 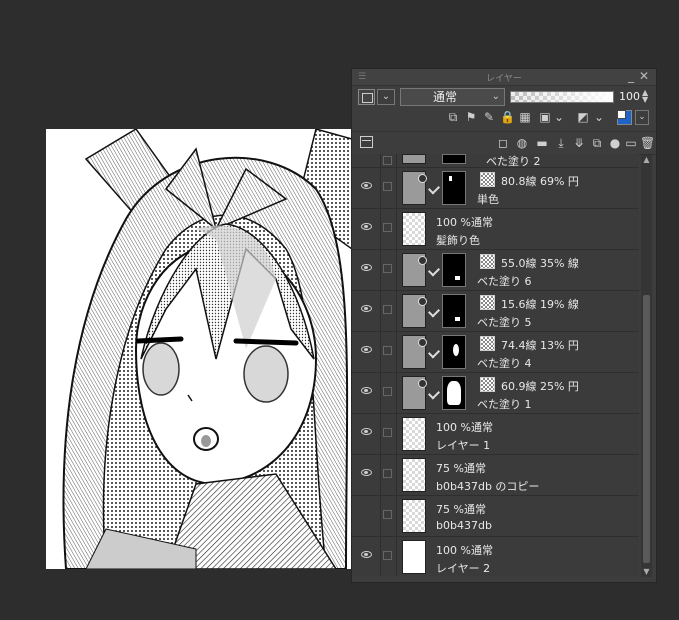 What do you see at coordinates (631, 76) in the screenshot?
I see `minimize-icon: _` at bounding box center [631, 76].